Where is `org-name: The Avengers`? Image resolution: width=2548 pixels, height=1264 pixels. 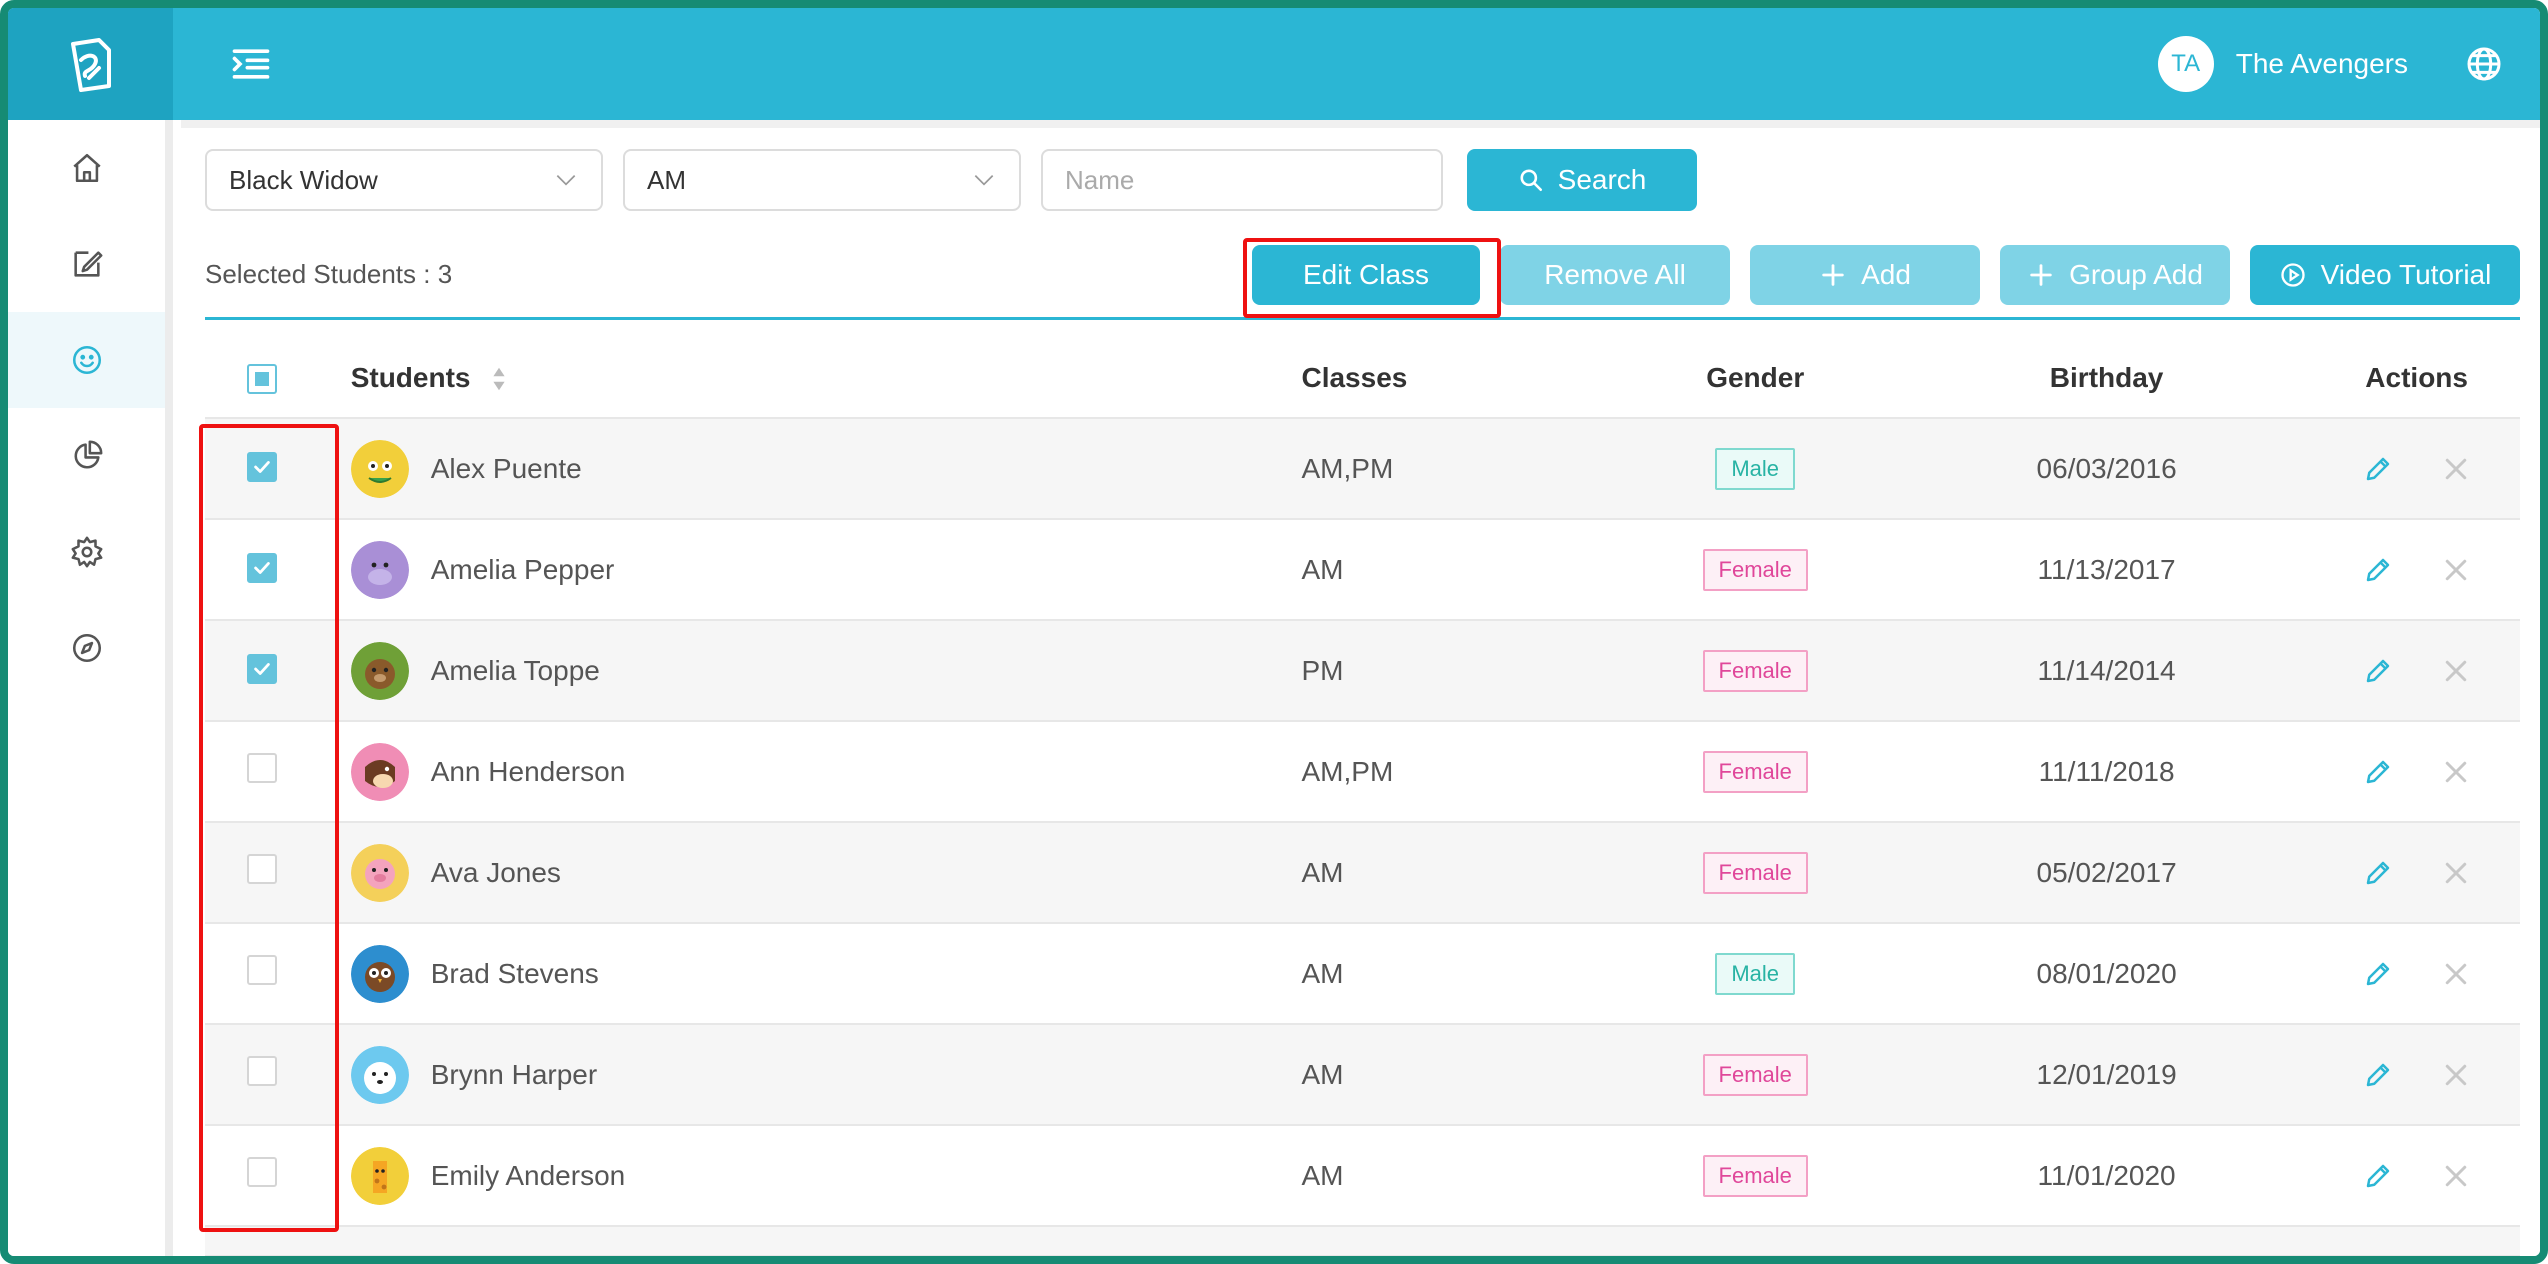
org-name: The Avengers is located at coordinates (2322, 64).